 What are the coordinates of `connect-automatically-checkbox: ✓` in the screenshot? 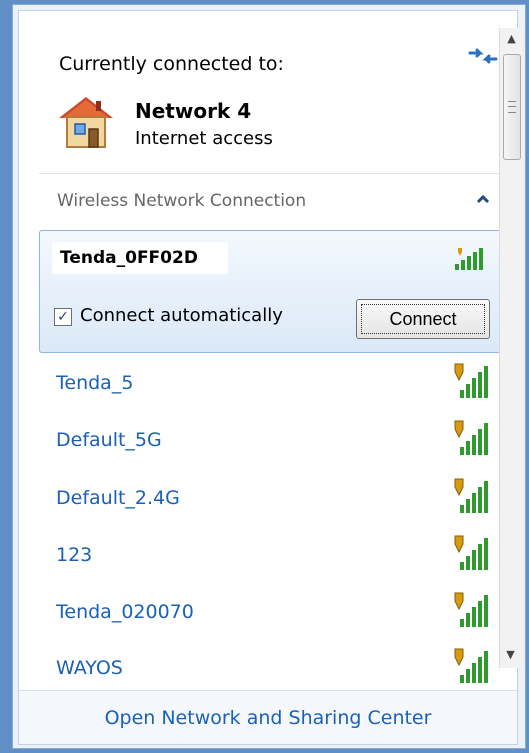 It's located at (63, 317).